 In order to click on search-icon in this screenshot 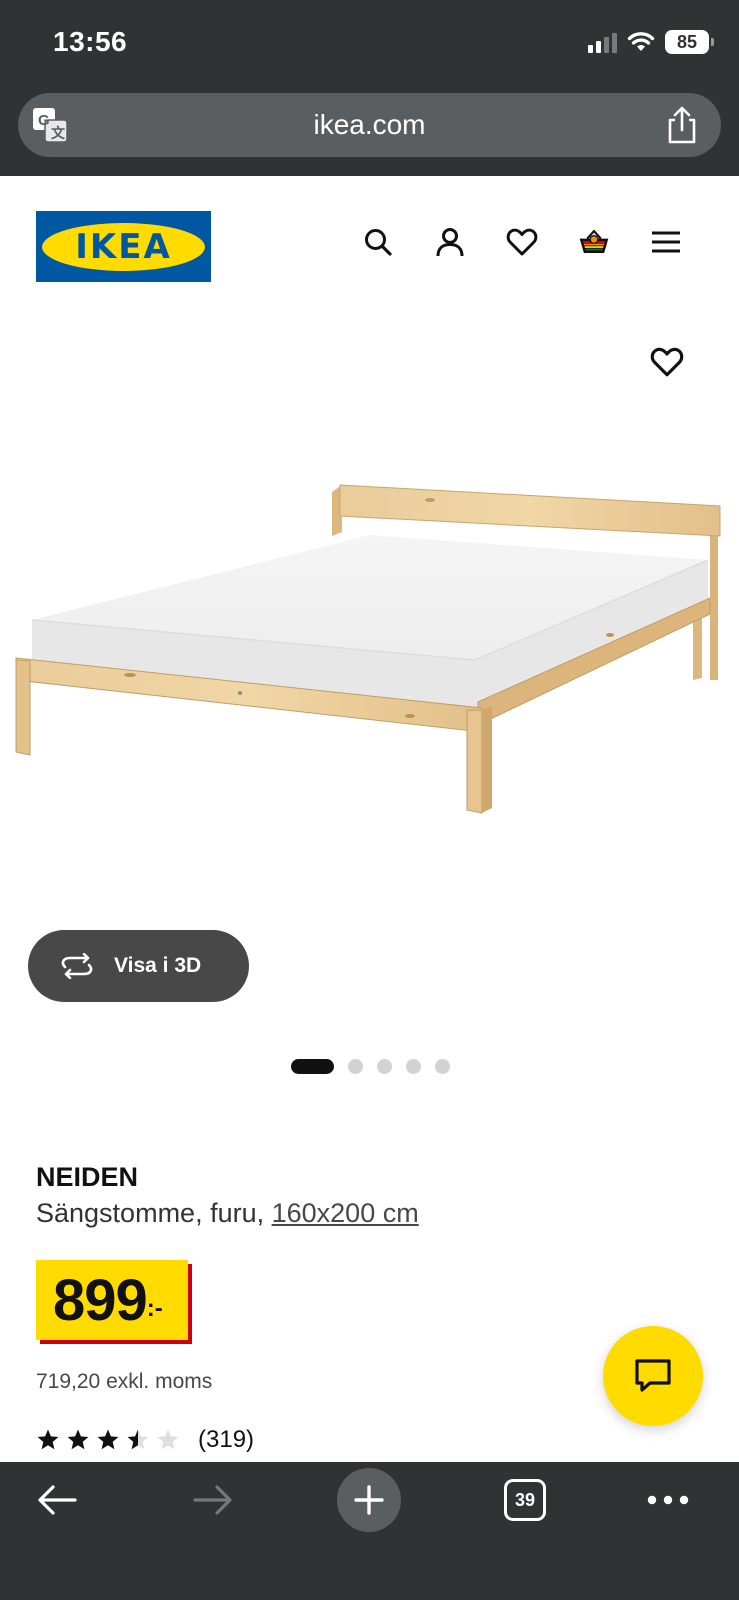, I will do `click(378, 242)`.